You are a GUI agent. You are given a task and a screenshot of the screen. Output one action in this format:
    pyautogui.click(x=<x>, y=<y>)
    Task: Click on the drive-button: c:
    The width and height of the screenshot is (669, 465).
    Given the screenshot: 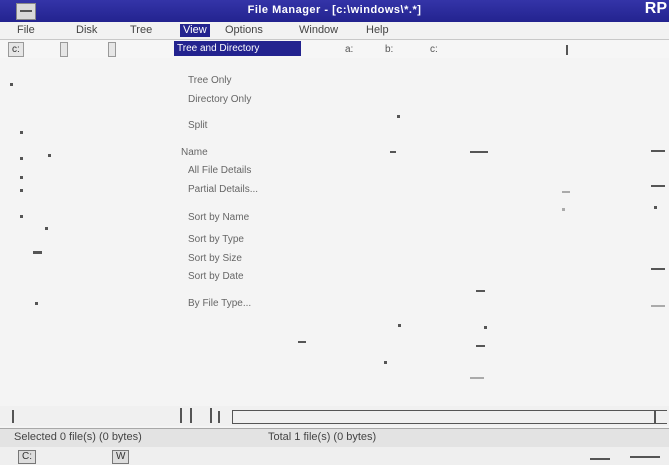 What is the action you would take?
    pyautogui.click(x=16, y=49)
    